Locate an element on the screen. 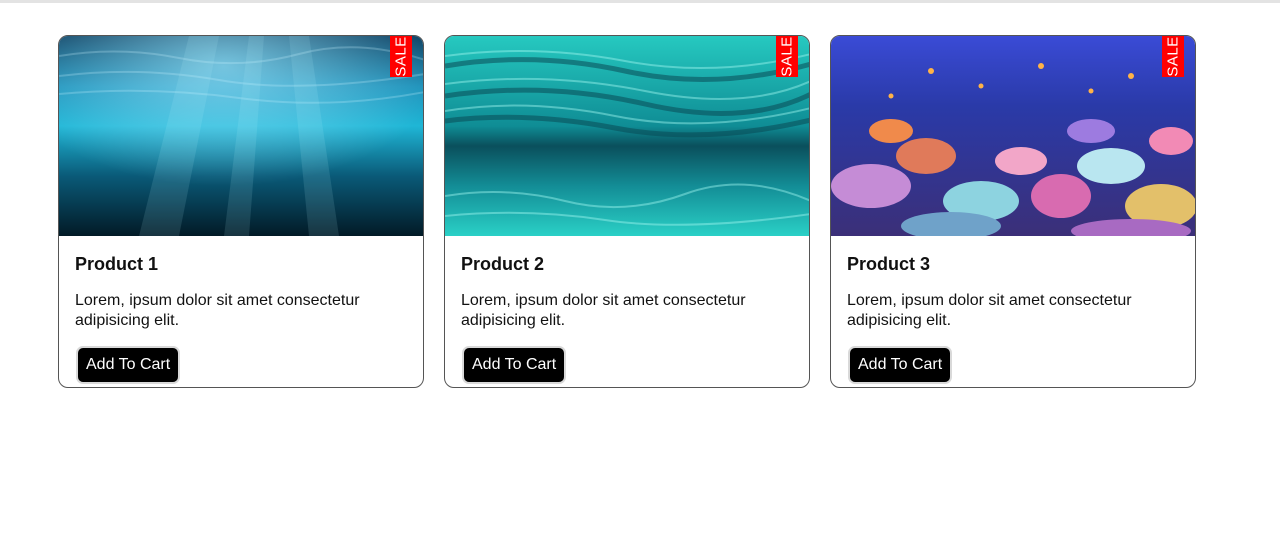  product-title: Product 2 is located at coordinates (503, 264).